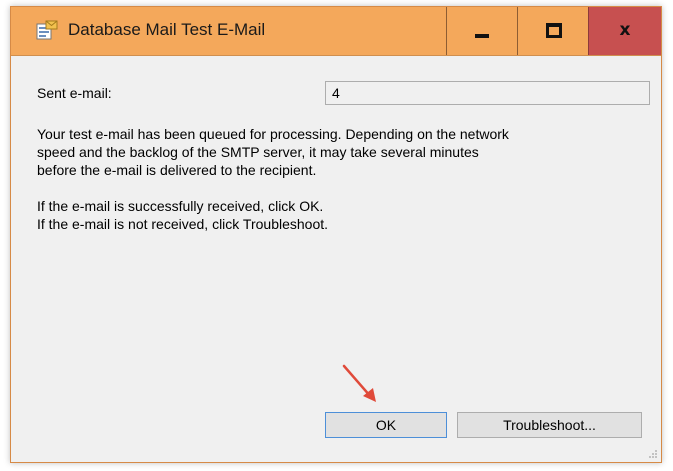  I want to click on ok-button: OK, so click(386, 425).